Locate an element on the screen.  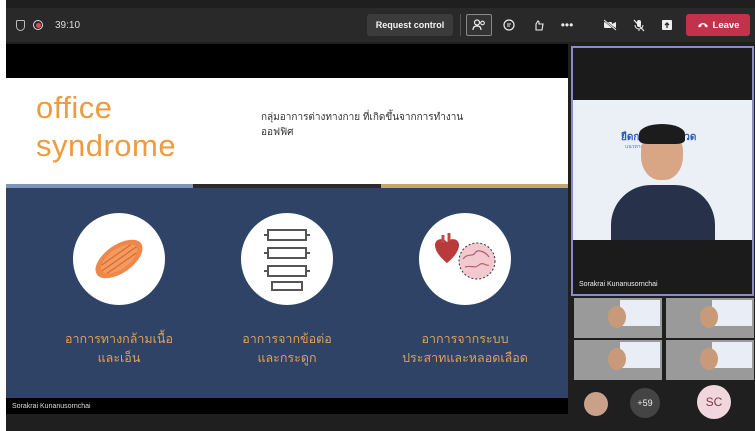
caption-line: และกระดูก is located at coordinates (287, 358).